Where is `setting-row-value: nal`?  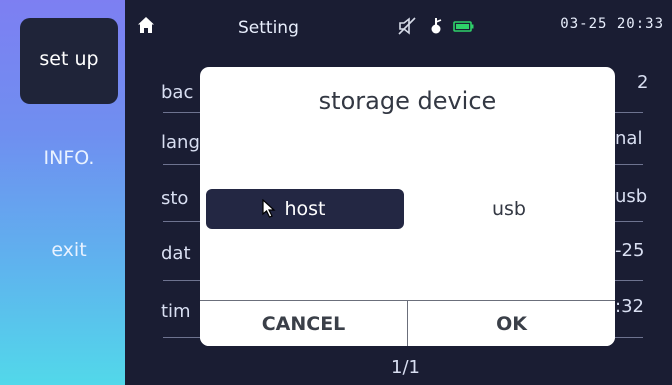
setting-row-value: nal is located at coordinates (629, 138).